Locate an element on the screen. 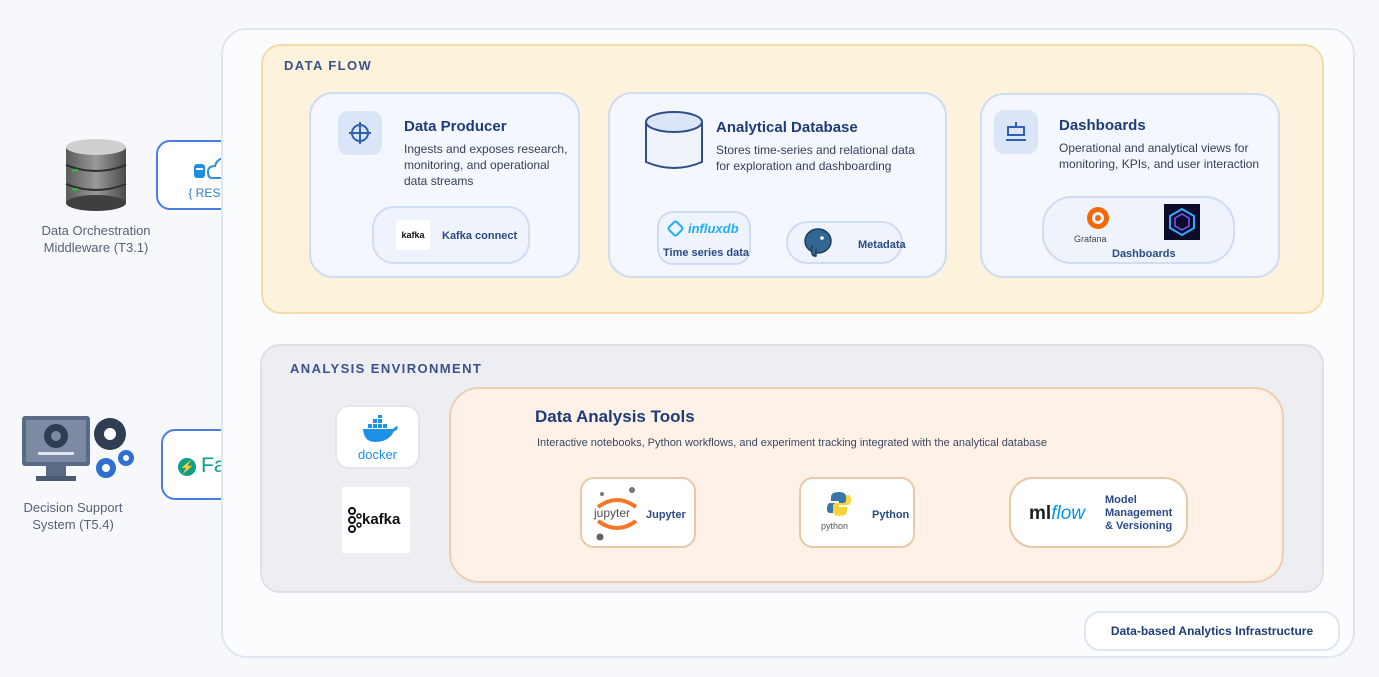 This screenshot has width=1379, height=677. grafana-icon is located at coordinates (1098, 218).